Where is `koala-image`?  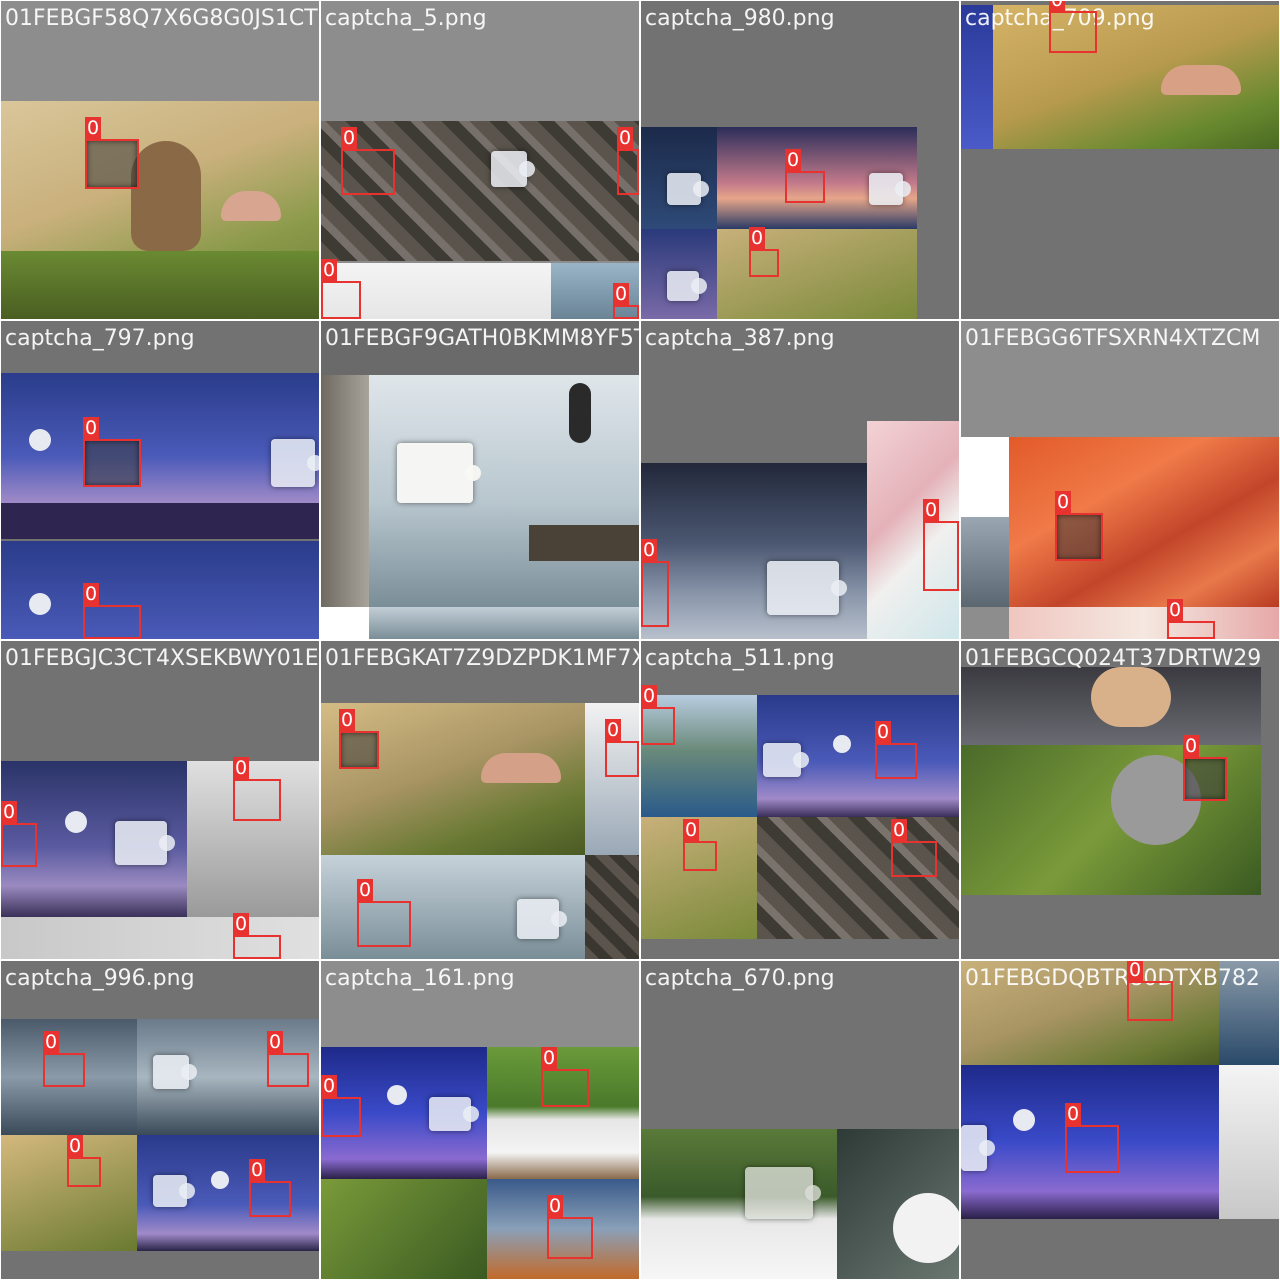
koala-image is located at coordinates (404, 1229).